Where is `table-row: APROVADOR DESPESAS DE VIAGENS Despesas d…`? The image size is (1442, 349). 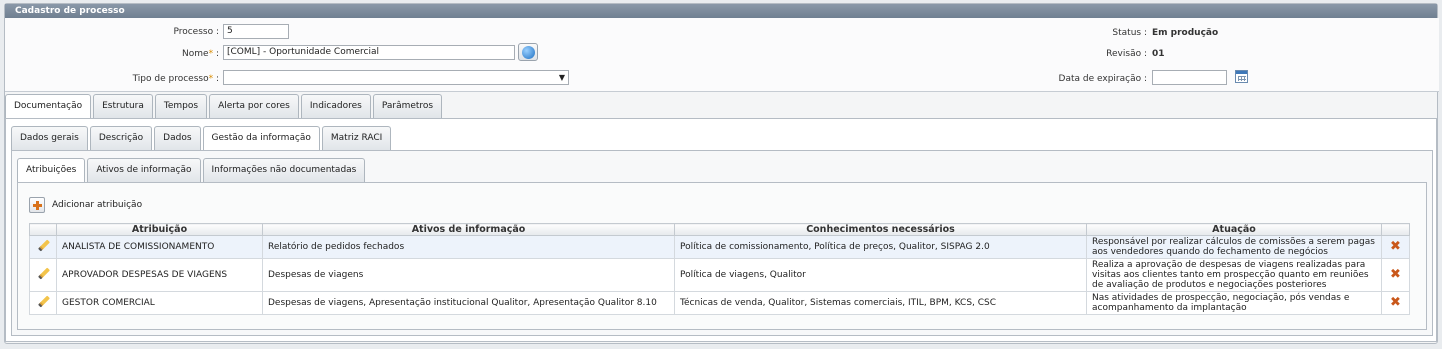 table-row: APROVADOR DESPESAS DE VIAGENS Despesas d… is located at coordinates (719, 275).